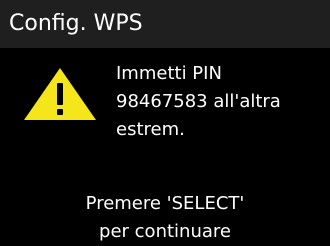  What do you see at coordinates (198, 101) in the screenshot?
I see `message-line-2: 98467583 all'altra` at bounding box center [198, 101].